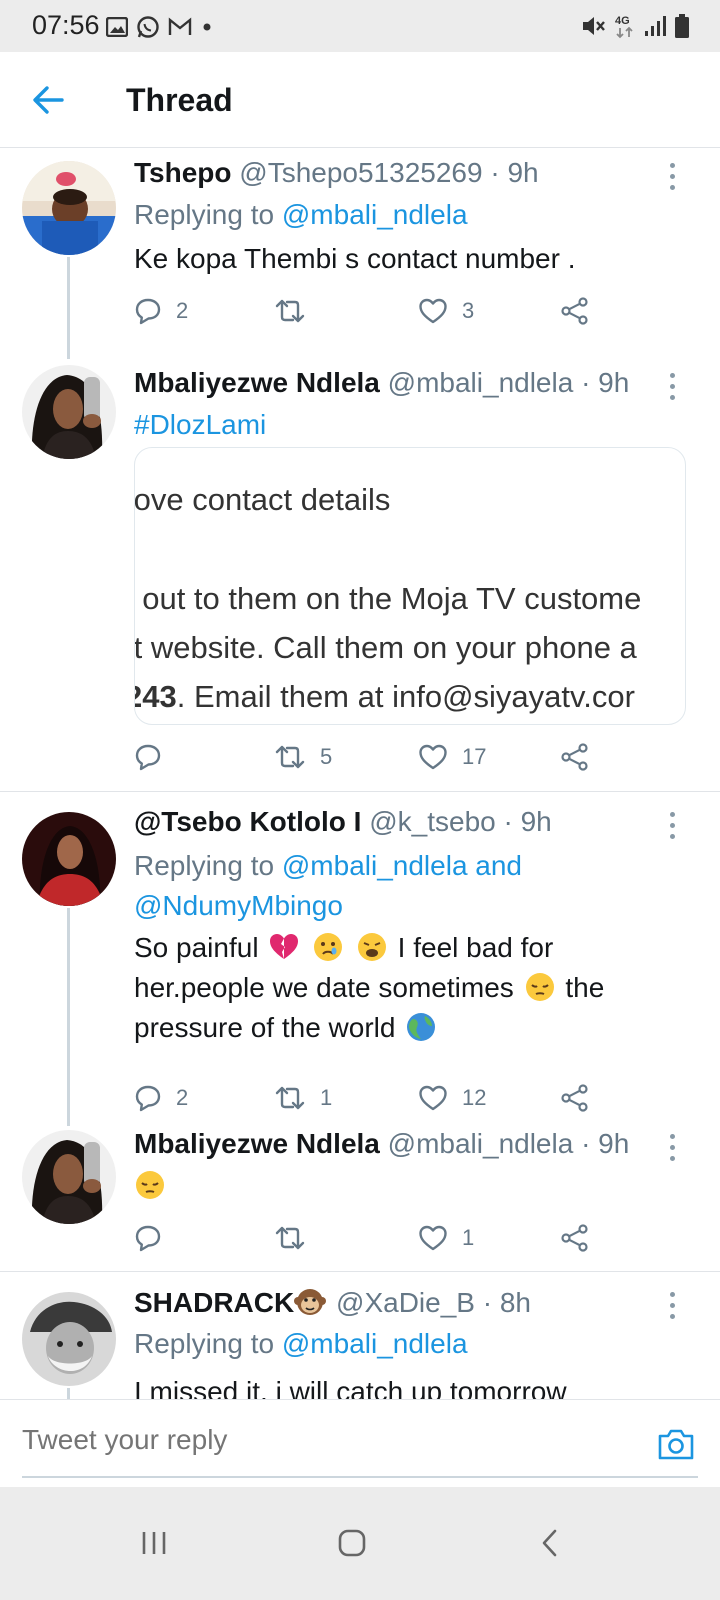 The width and height of the screenshot is (720, 1600). I want to click on like-button: 12, so click(452, 1098).